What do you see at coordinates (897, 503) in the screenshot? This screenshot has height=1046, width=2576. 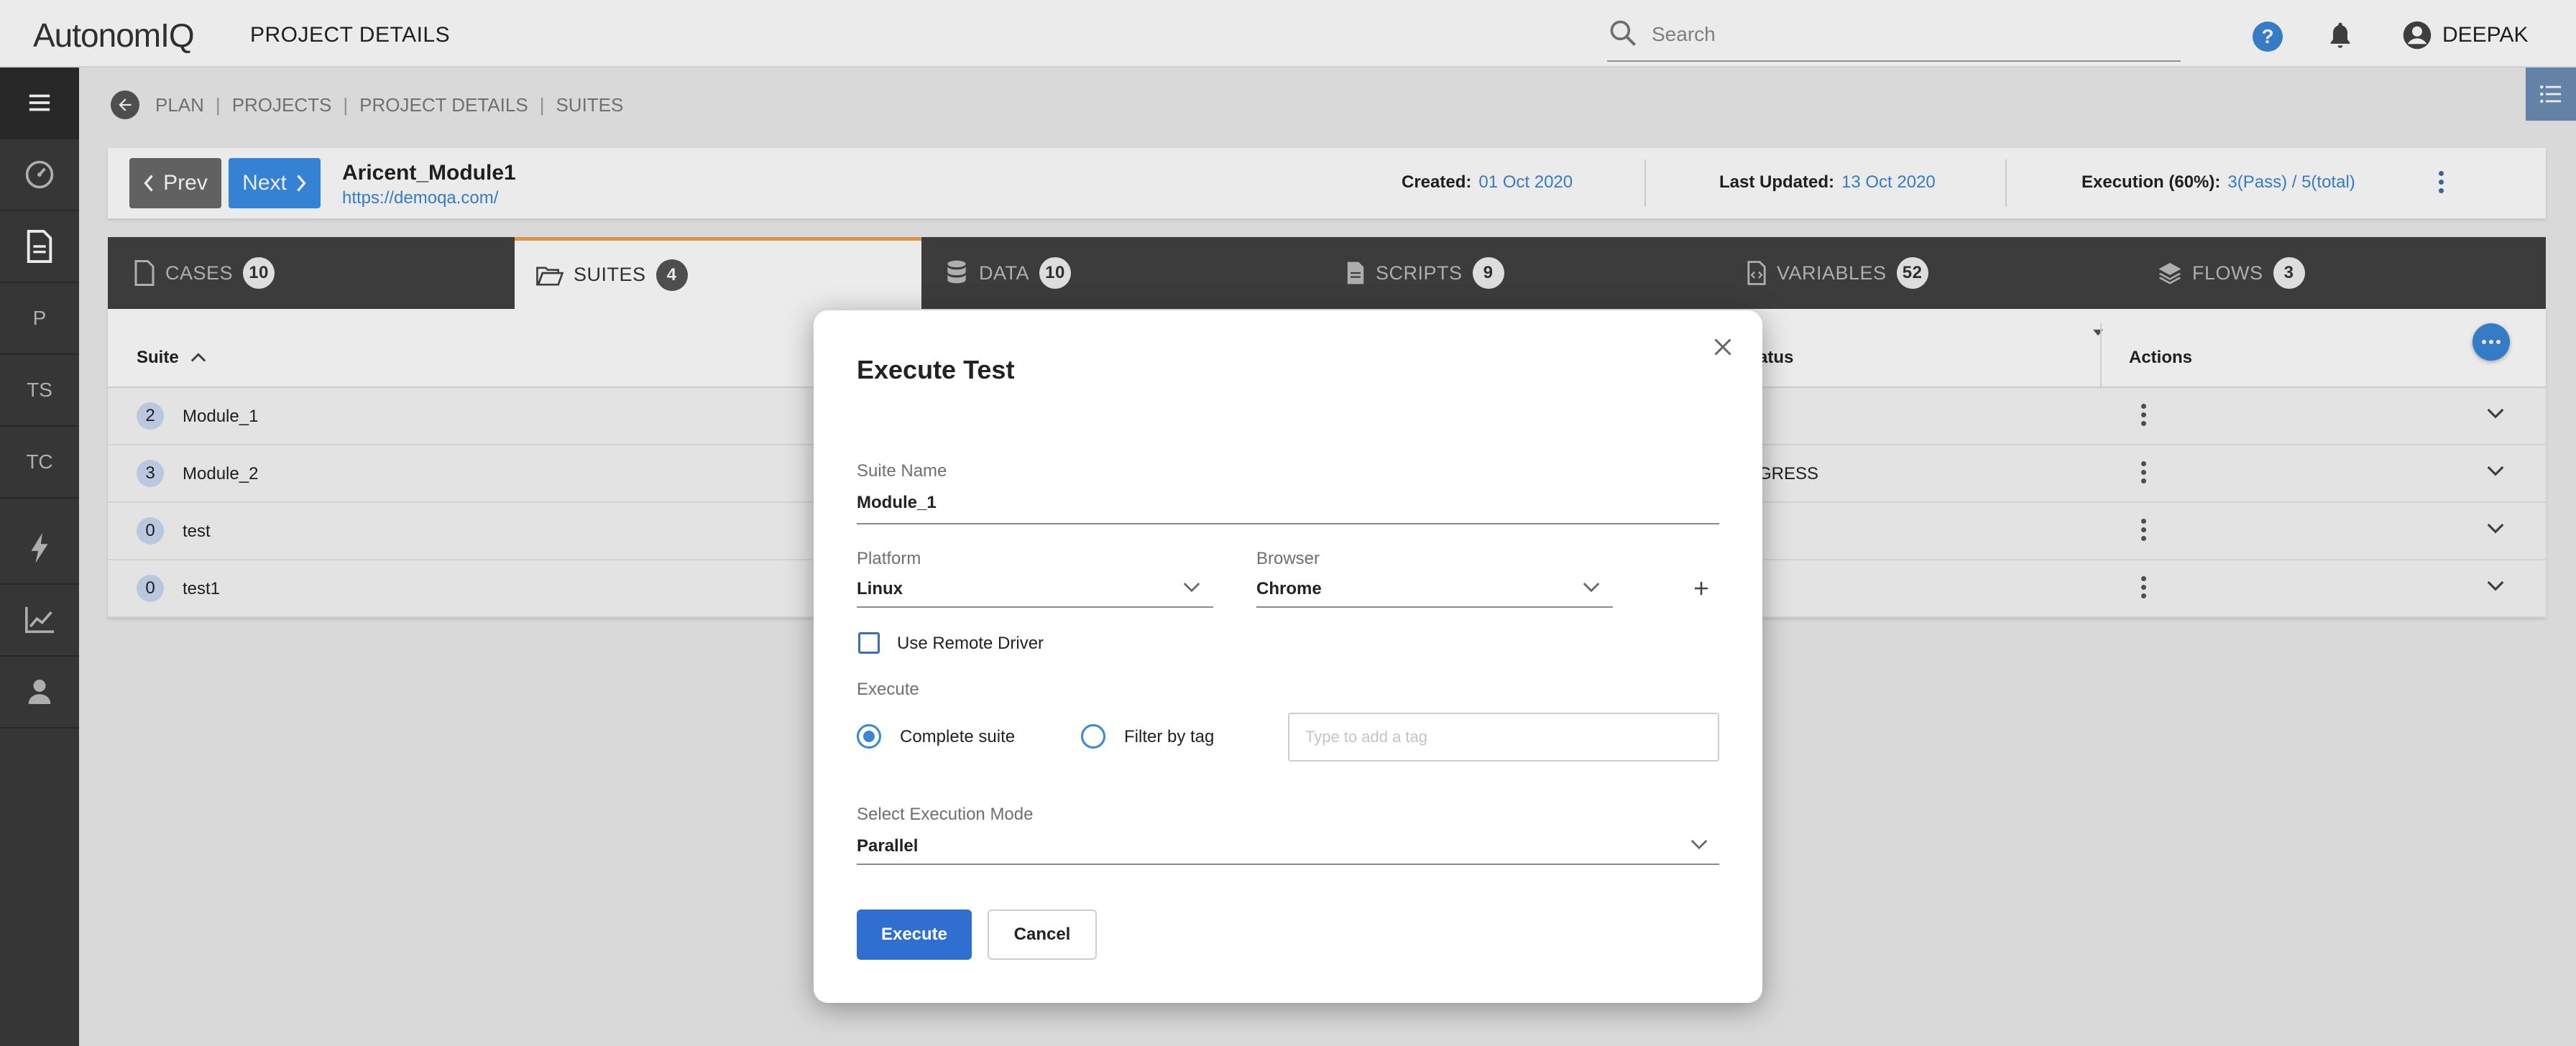 I see `suite-name-field: Module_1` at bounding box center [897, 503].